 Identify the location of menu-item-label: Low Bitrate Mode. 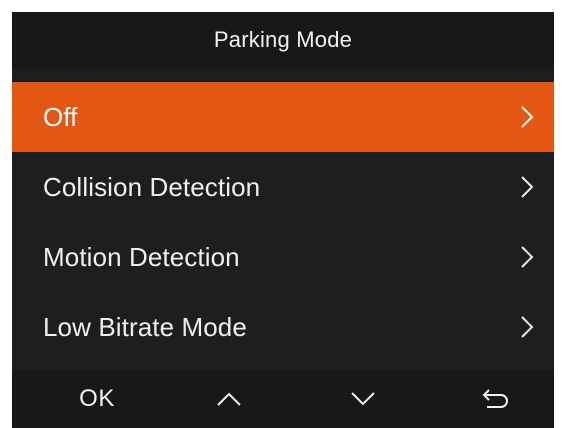
(145, 326).